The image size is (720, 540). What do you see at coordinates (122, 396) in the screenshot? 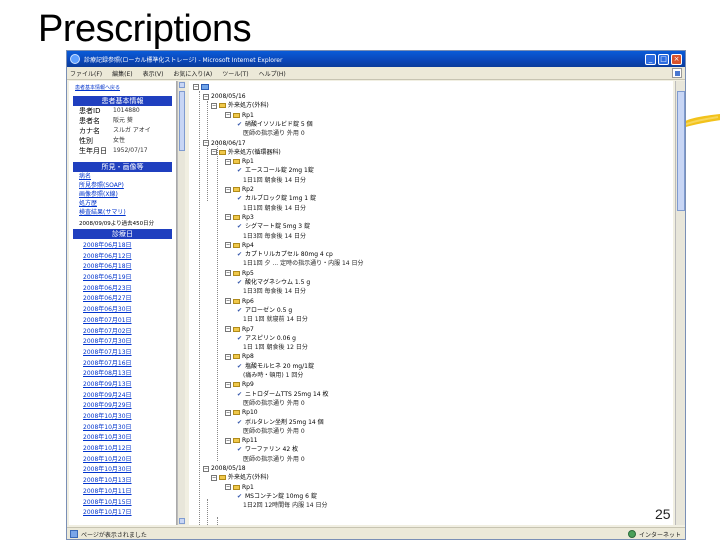
I see `visit-date-link: 2008年09月24日` at bounding box center [122, 396].